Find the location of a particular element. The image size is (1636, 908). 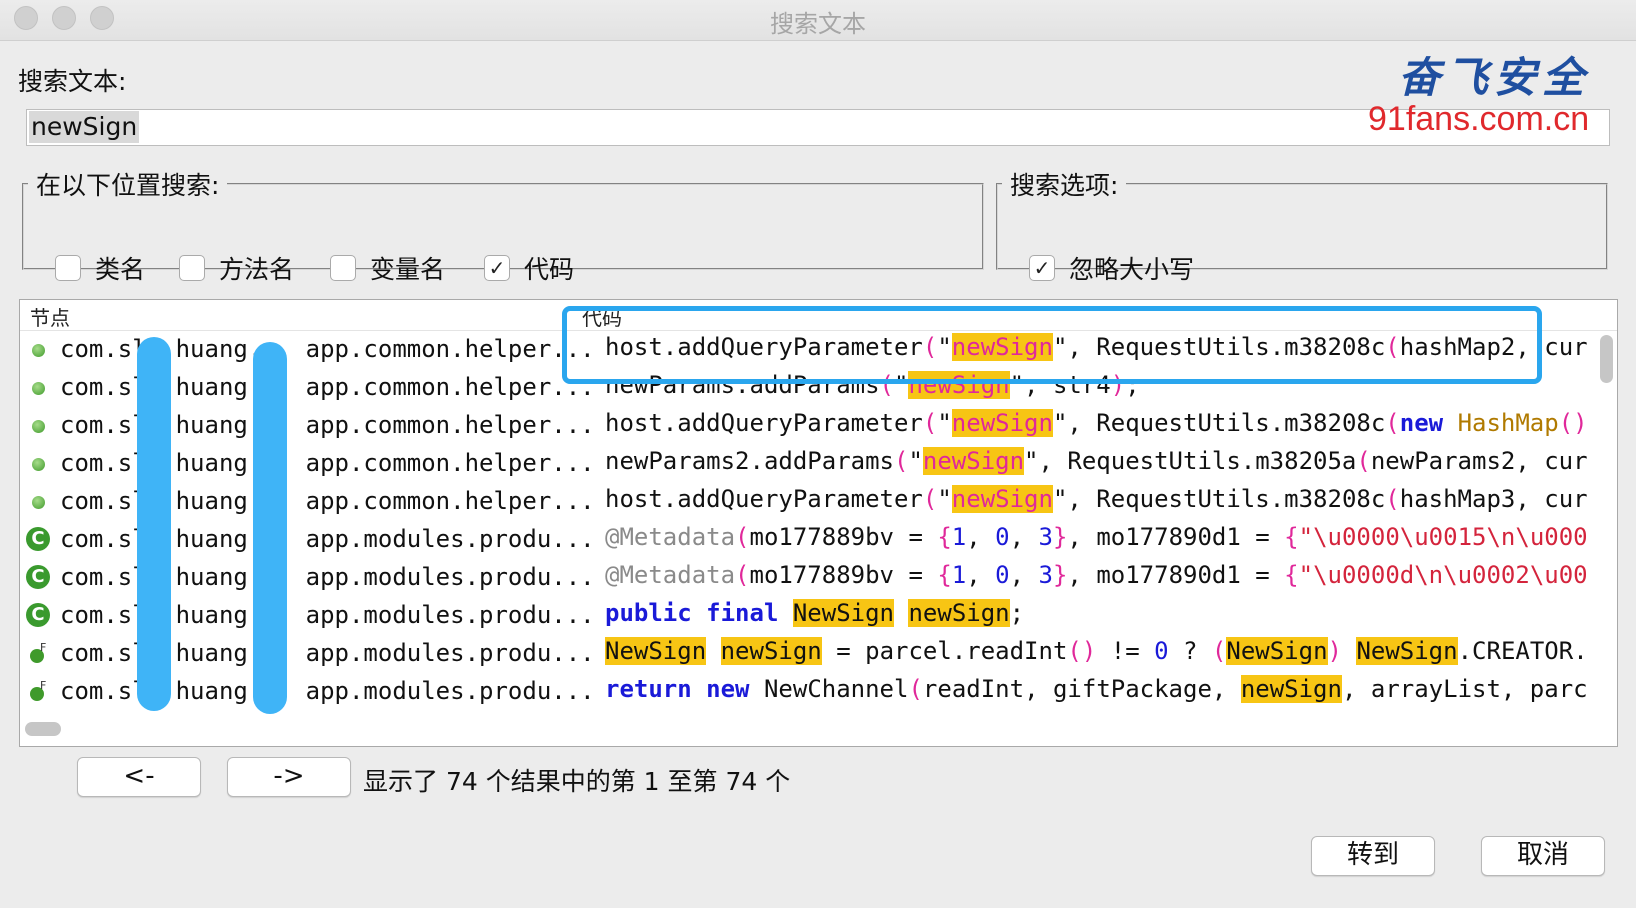

option-variable-name: 变量名 is located at coordinates (387, 268).